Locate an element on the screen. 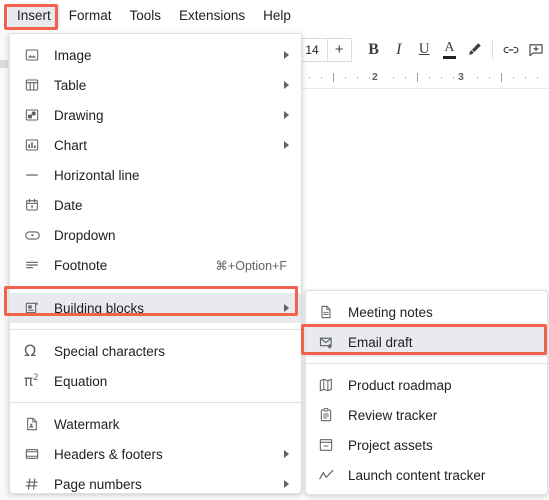 The image size is (549, 500). submenu-item-label: Meeting notes is located at coordinates (390, 312).